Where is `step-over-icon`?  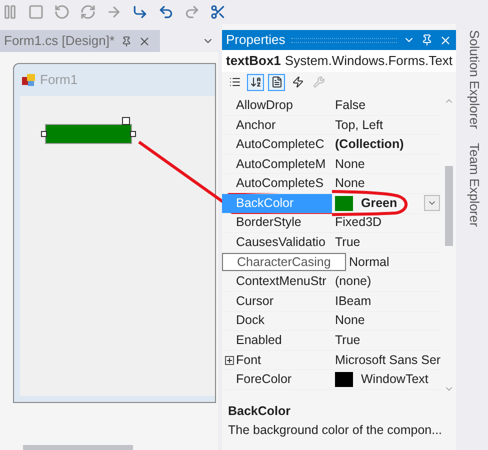 step-over-icon is located at coordinates (166, 12).